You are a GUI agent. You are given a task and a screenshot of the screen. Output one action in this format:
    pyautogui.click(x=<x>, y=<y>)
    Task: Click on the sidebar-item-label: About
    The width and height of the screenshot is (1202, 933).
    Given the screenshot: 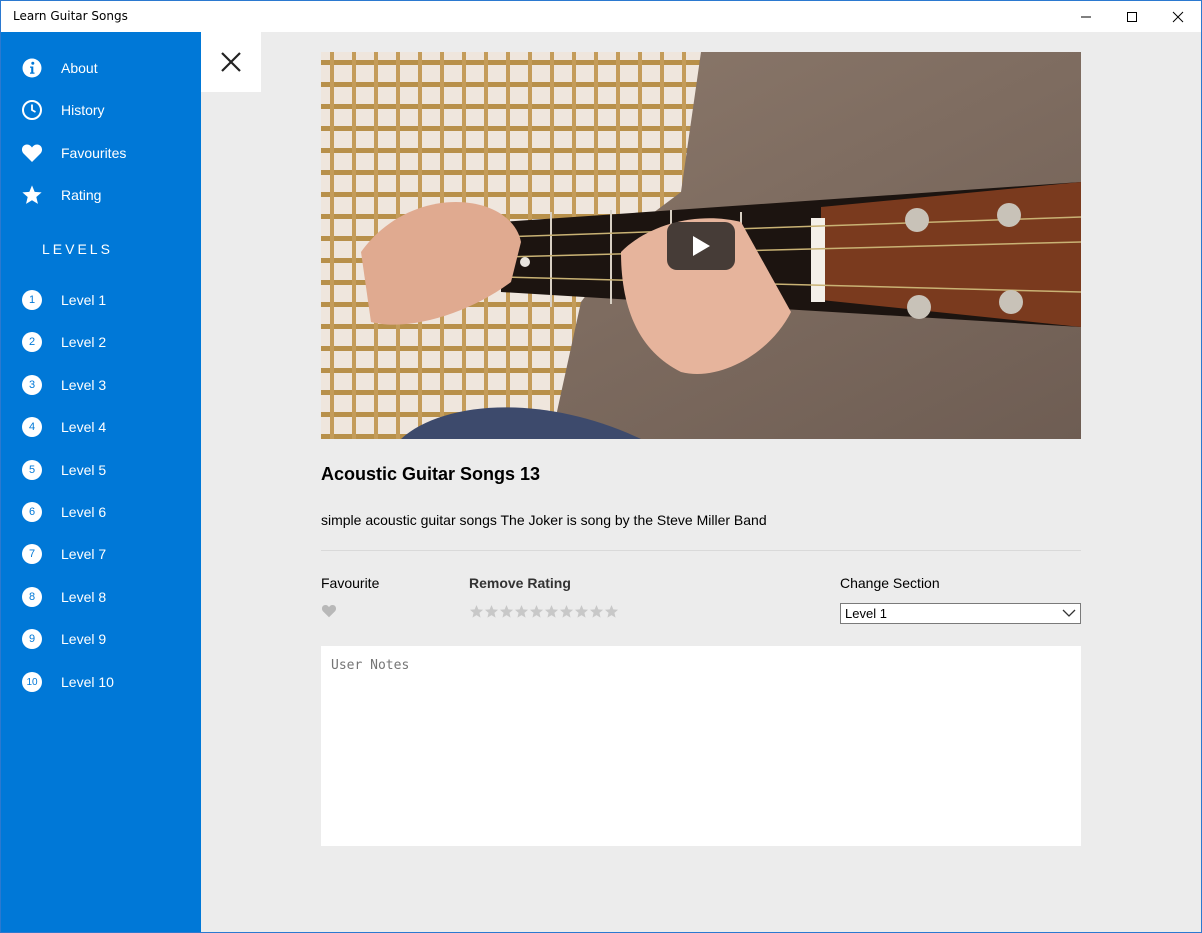 What is the action you would take?
    pyautogui.click(x=79, y=68)
    